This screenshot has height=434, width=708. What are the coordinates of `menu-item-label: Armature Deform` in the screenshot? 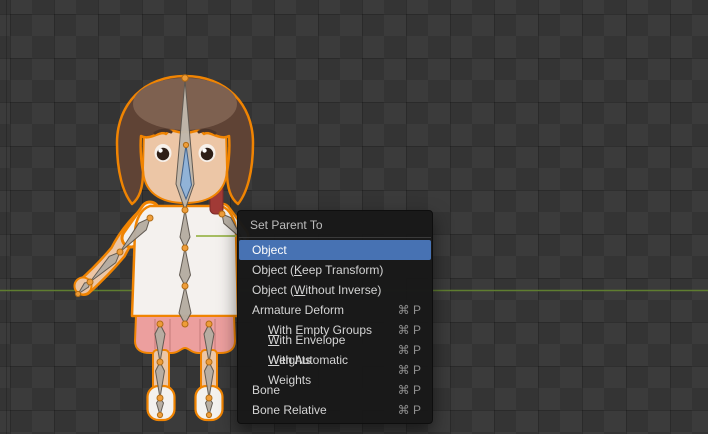 It's located at (298, 310).